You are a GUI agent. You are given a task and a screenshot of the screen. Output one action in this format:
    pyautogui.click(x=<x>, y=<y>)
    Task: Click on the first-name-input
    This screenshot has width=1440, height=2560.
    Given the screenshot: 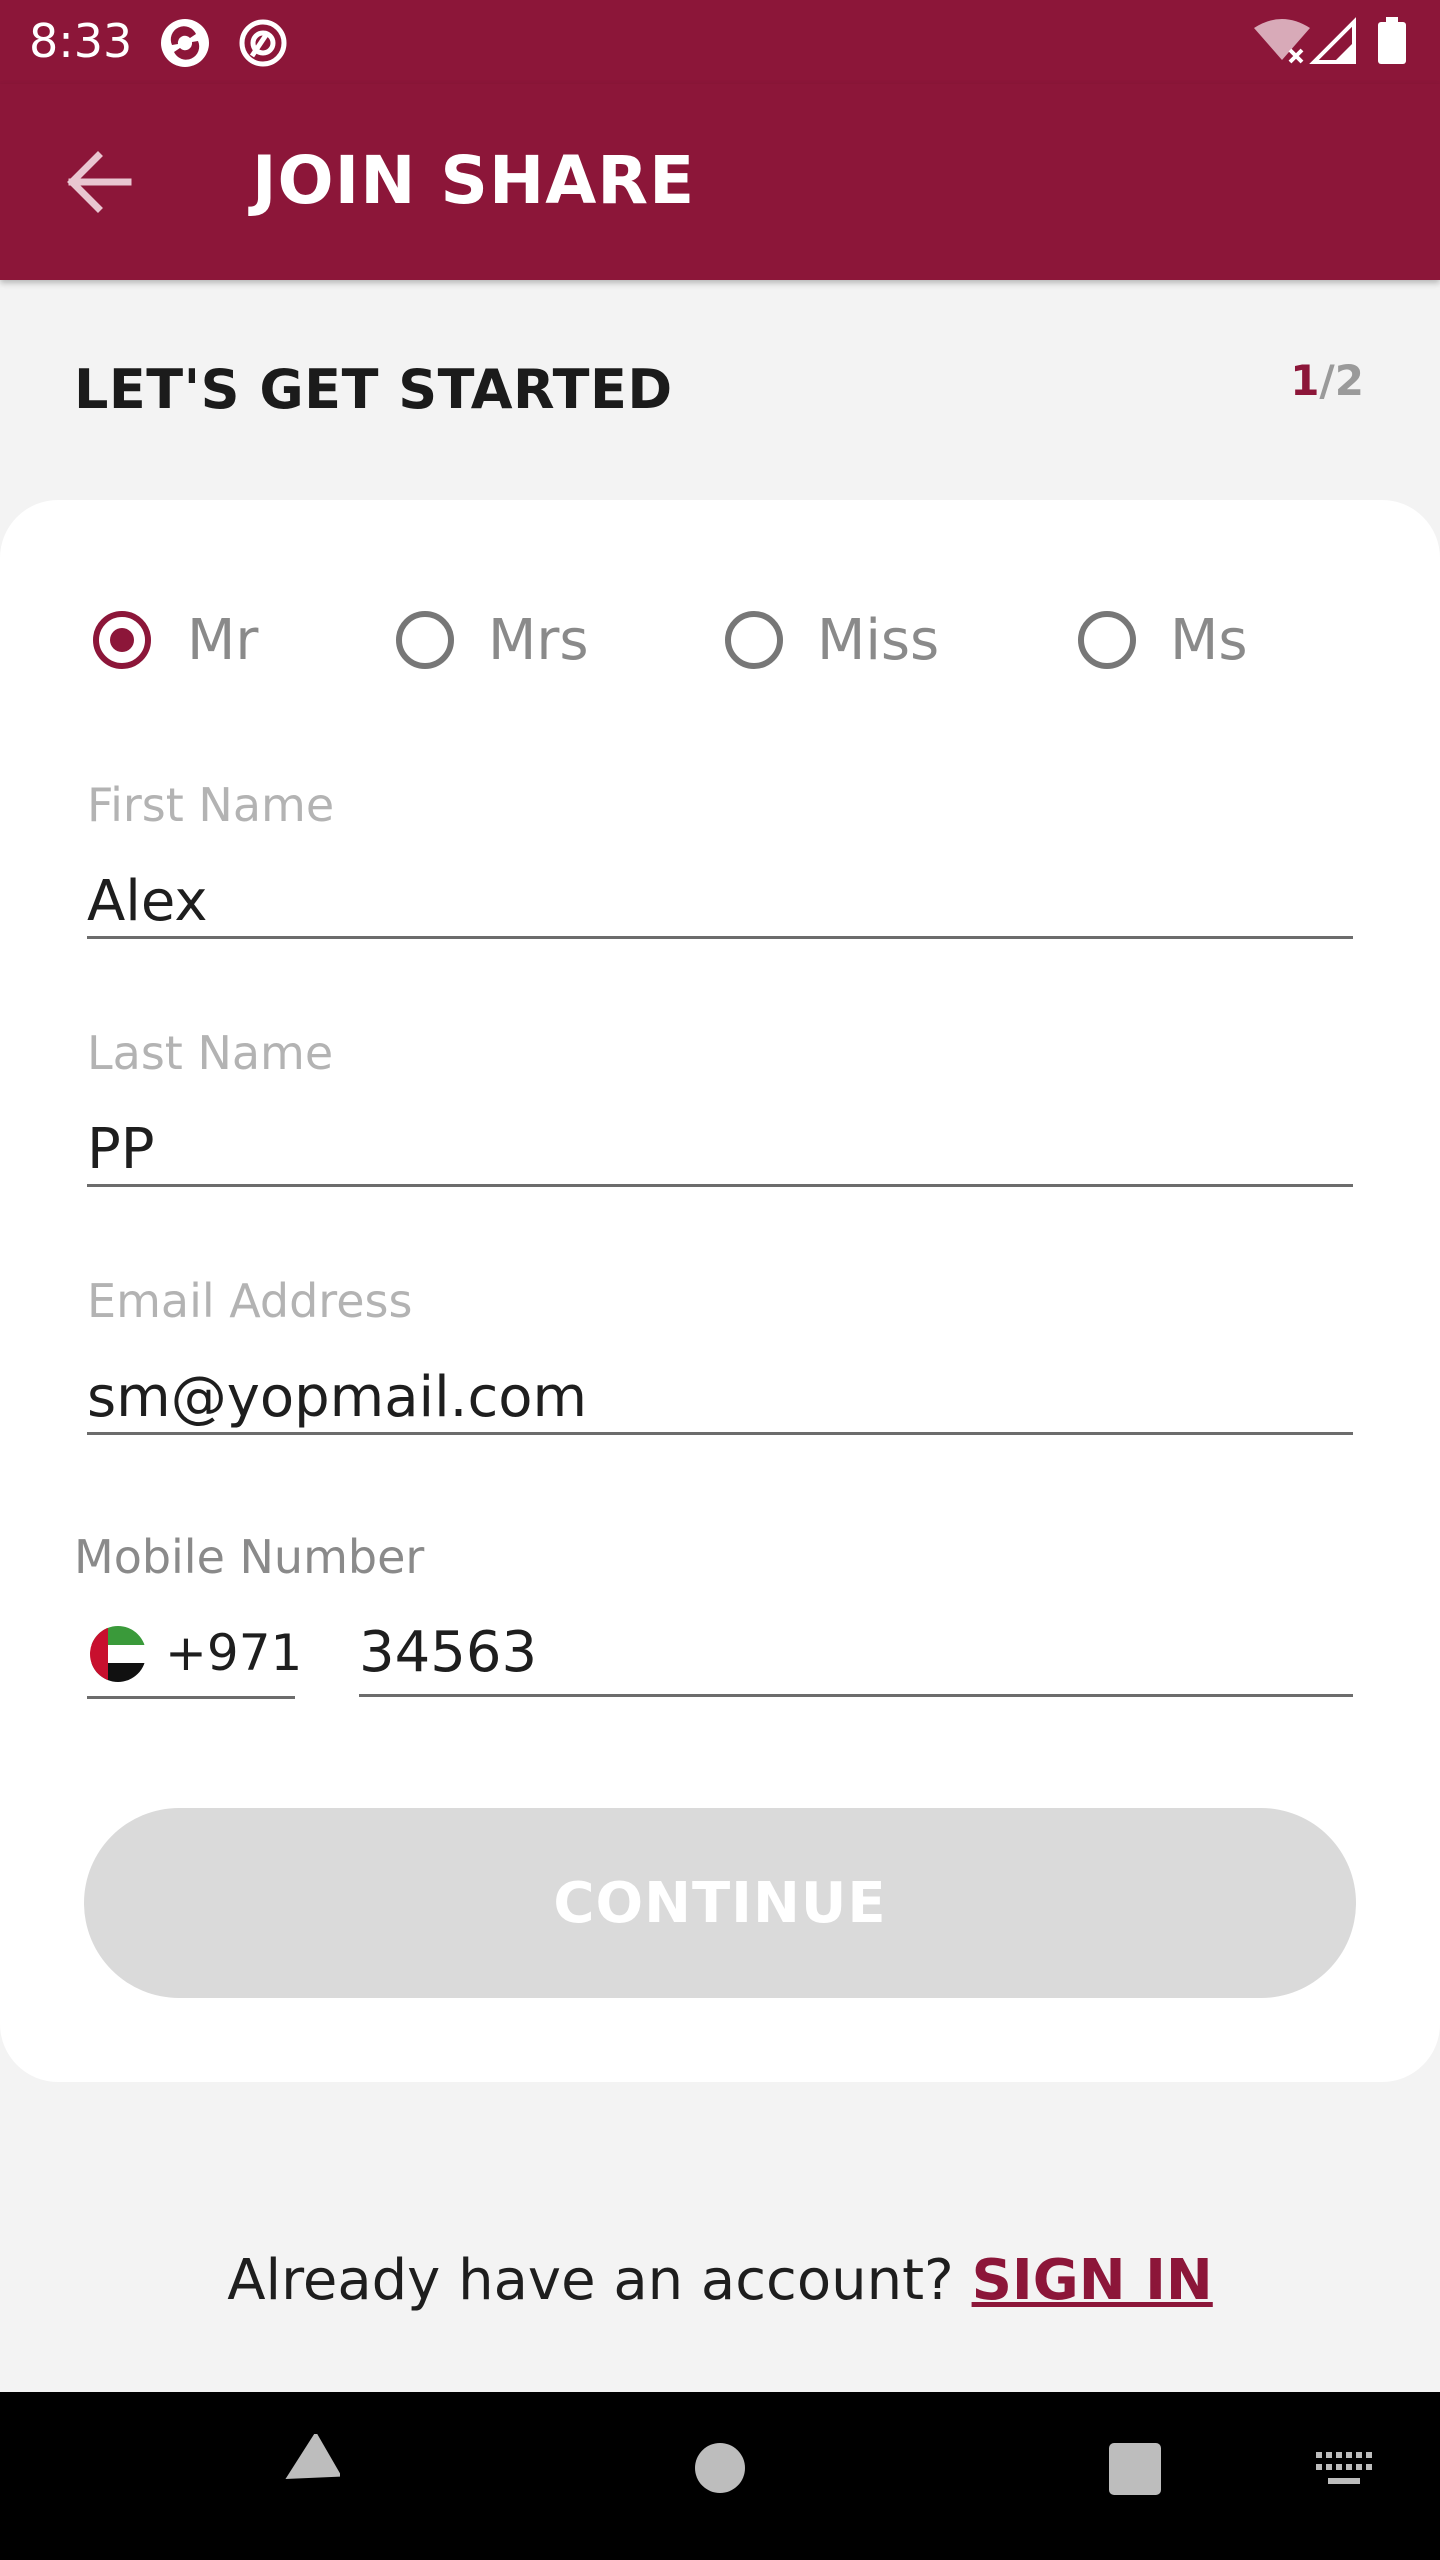 What is the action you would take?
    pyautogui.click(x=720, y=902)
    